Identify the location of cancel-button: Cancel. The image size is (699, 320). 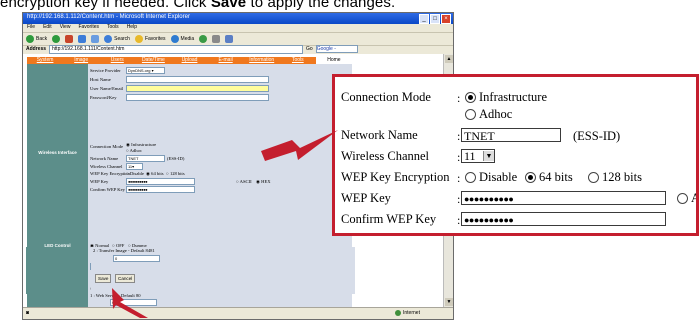
(125, 278).